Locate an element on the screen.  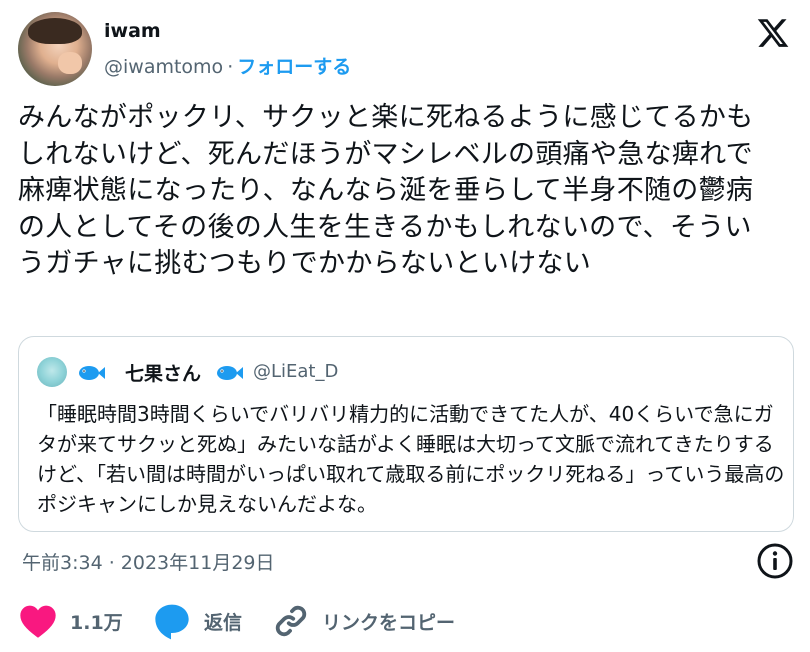
author-name: iwam is located at coordinates (132, 31).